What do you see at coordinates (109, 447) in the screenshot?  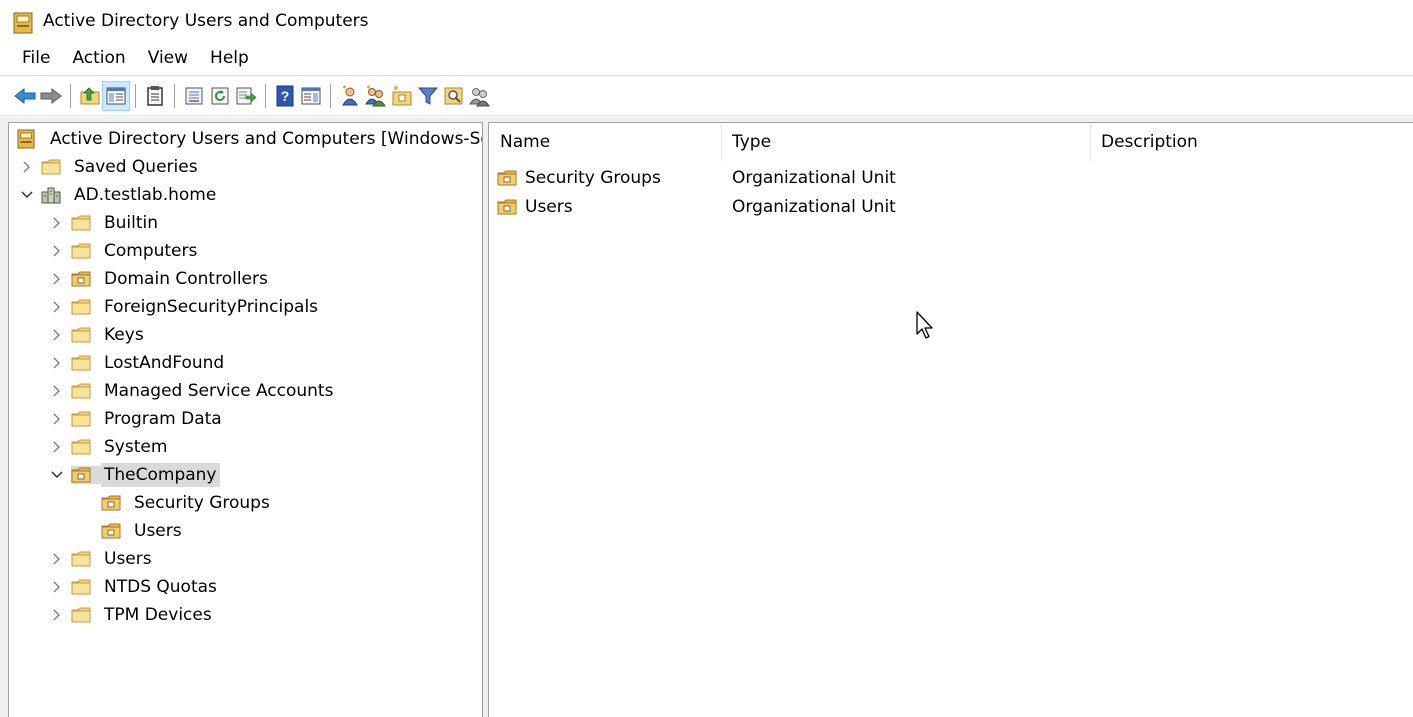 I see `tree-item-system: System` at bounding box center [109, 447].